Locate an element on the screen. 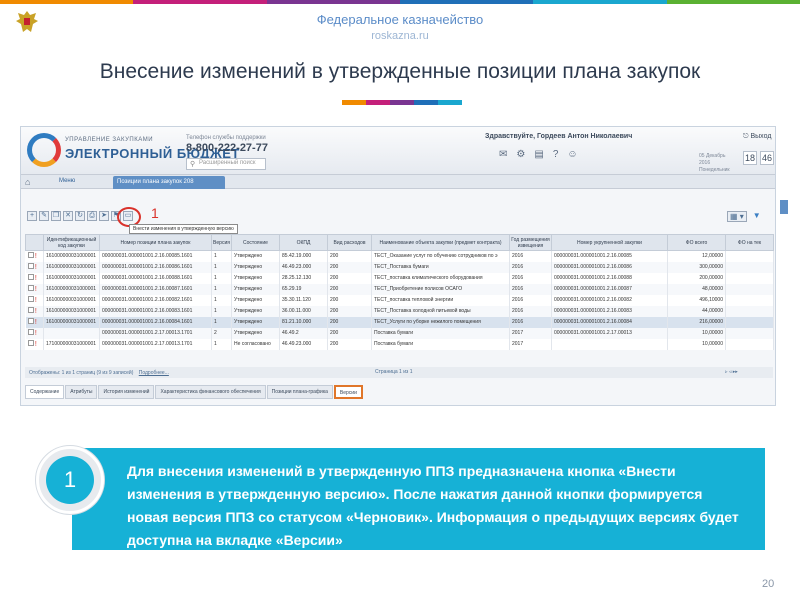 The image size is (800, 600). grid-right-tools: ▦ ▾ ▼ is located at coordinates (745, 216).